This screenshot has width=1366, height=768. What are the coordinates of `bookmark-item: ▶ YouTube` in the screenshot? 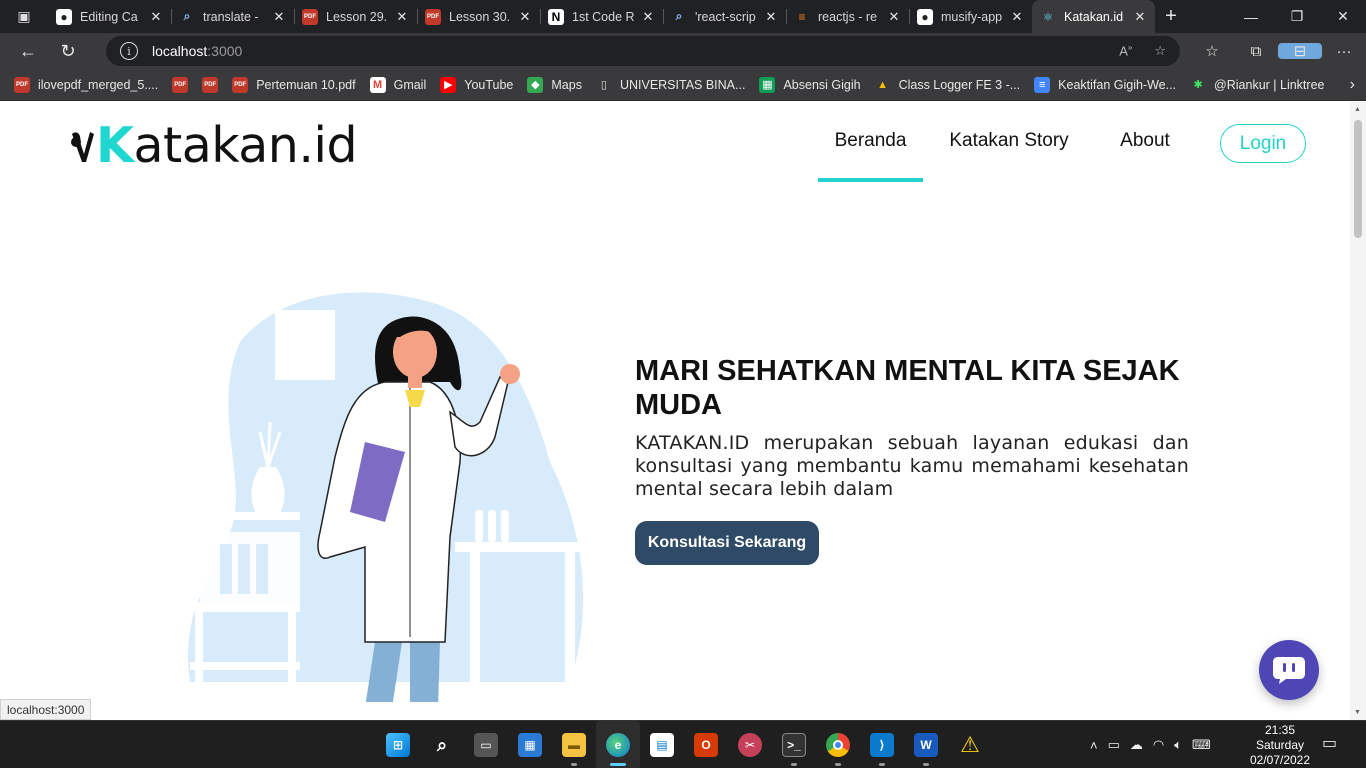 It's located at (476, 84).